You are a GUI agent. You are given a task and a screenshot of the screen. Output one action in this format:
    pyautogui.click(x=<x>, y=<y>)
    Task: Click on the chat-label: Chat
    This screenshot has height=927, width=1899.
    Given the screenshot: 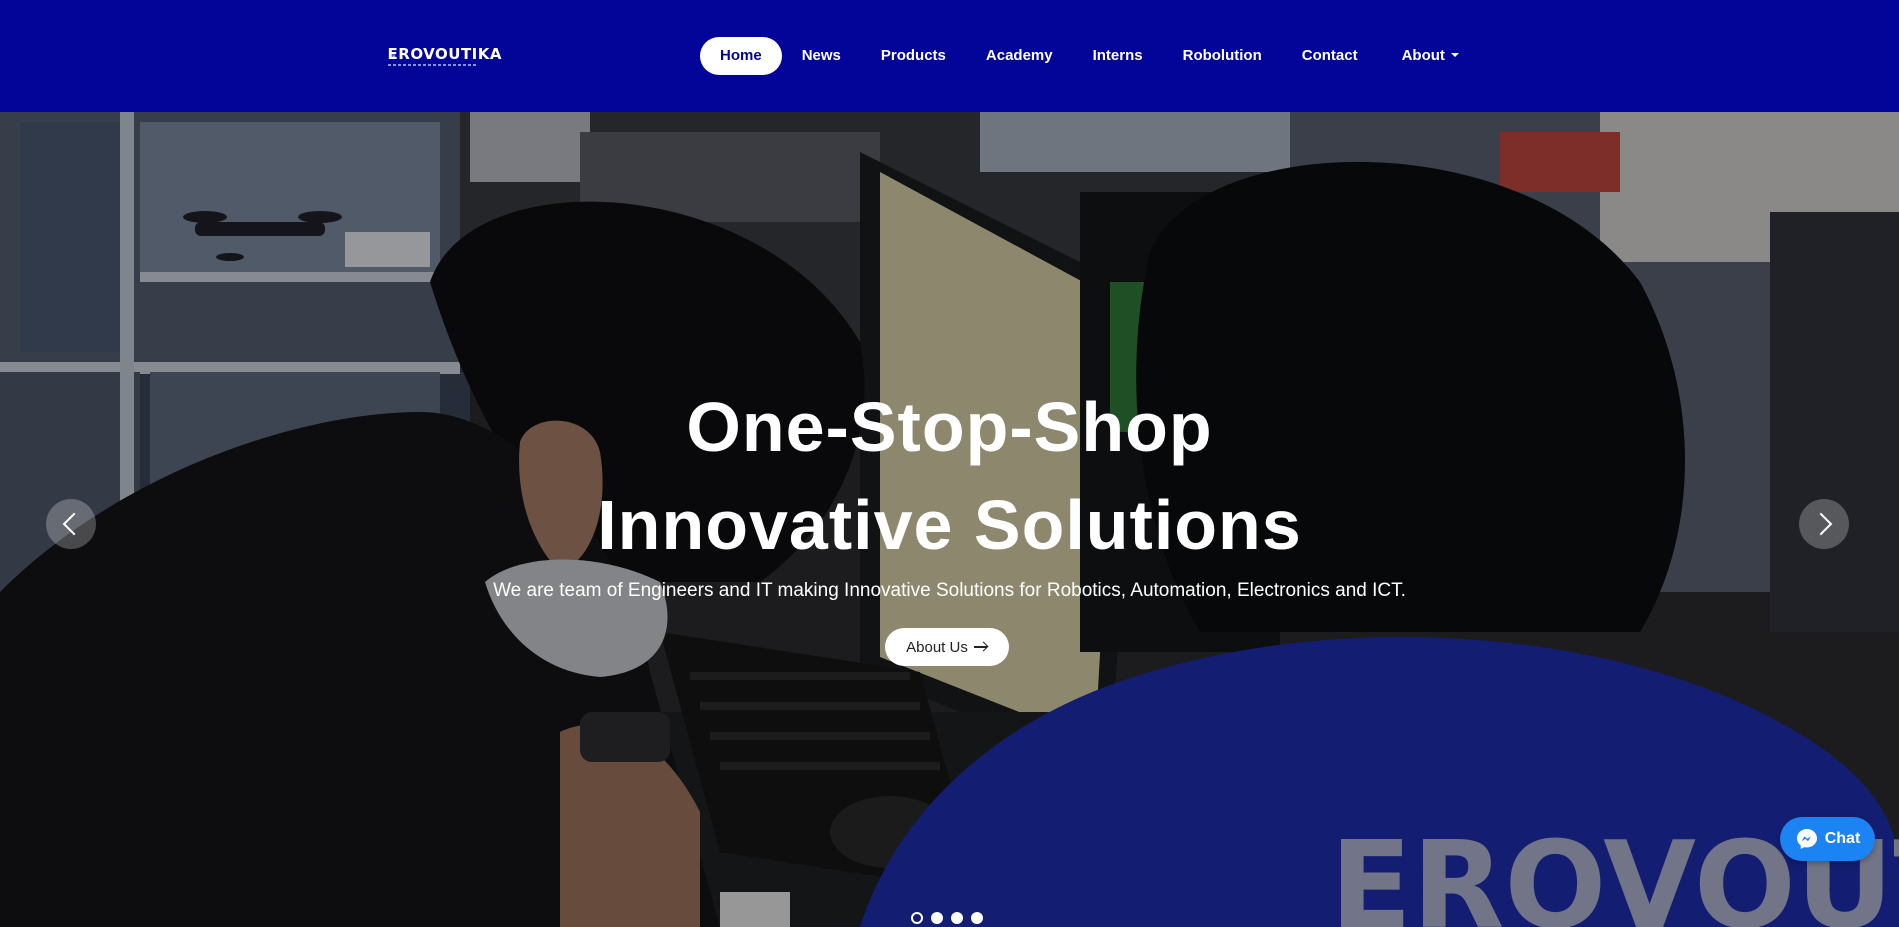 What is the action you would take?
    pyautogui.click(x=1842, y=838)
    